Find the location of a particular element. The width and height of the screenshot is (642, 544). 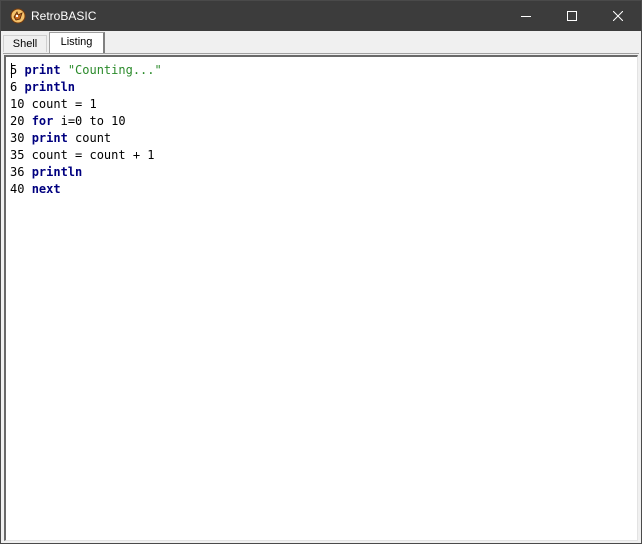

keyword-token: next is located at coordinates (46, 189).